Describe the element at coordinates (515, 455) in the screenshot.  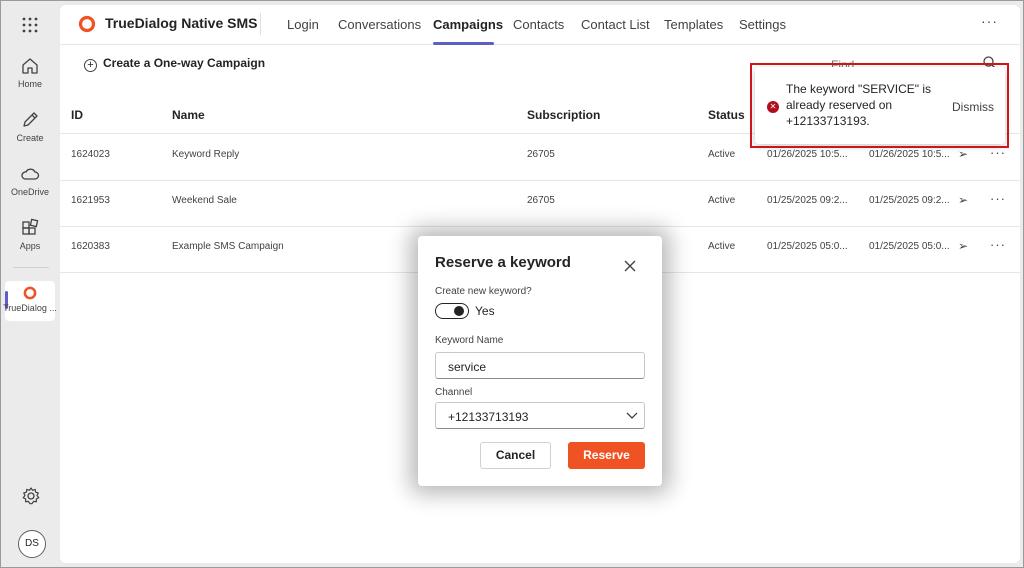
I see `cancel-button: Cancel` at that location.